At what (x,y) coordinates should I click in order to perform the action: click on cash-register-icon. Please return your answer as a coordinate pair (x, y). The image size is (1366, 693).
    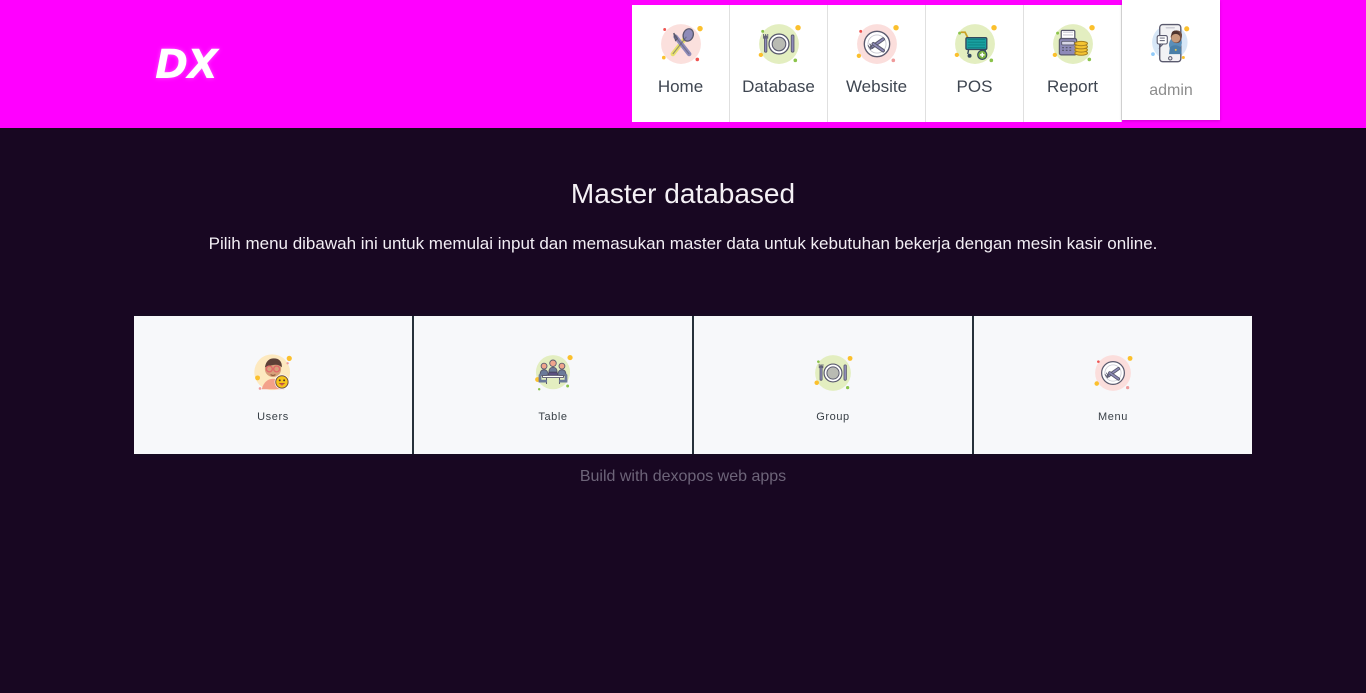
    Looking at the image, I should click on (1073, 44).